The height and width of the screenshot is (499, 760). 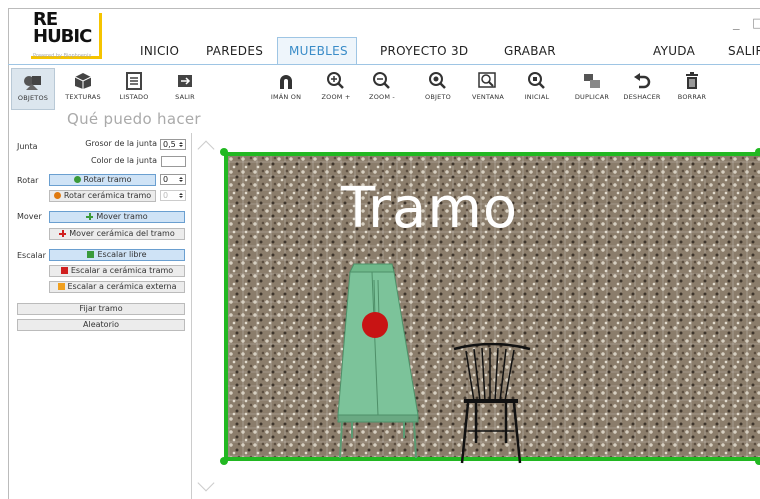 What do you see at coordinates (173, 144) in the screenshot?
I see `grosor-stepper: 0,5` at bounding box center [173, 144].